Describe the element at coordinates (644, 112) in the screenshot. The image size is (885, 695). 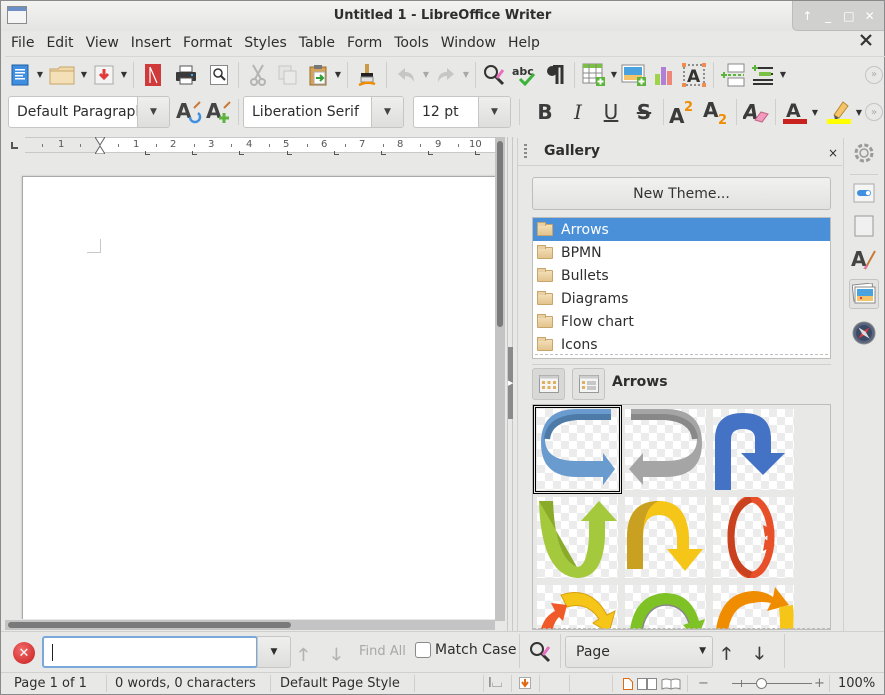
I see `strikethrough-button: S` at that location.